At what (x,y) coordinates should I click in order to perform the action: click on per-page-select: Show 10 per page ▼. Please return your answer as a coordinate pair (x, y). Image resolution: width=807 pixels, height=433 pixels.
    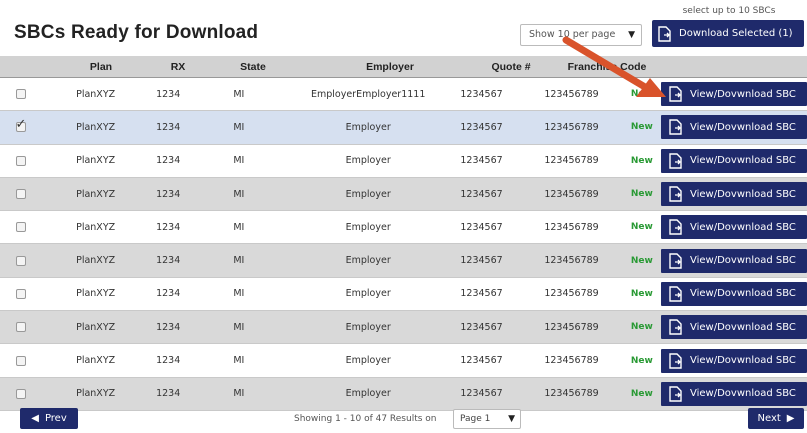
    Looking at the image, I should click on (581, 35).